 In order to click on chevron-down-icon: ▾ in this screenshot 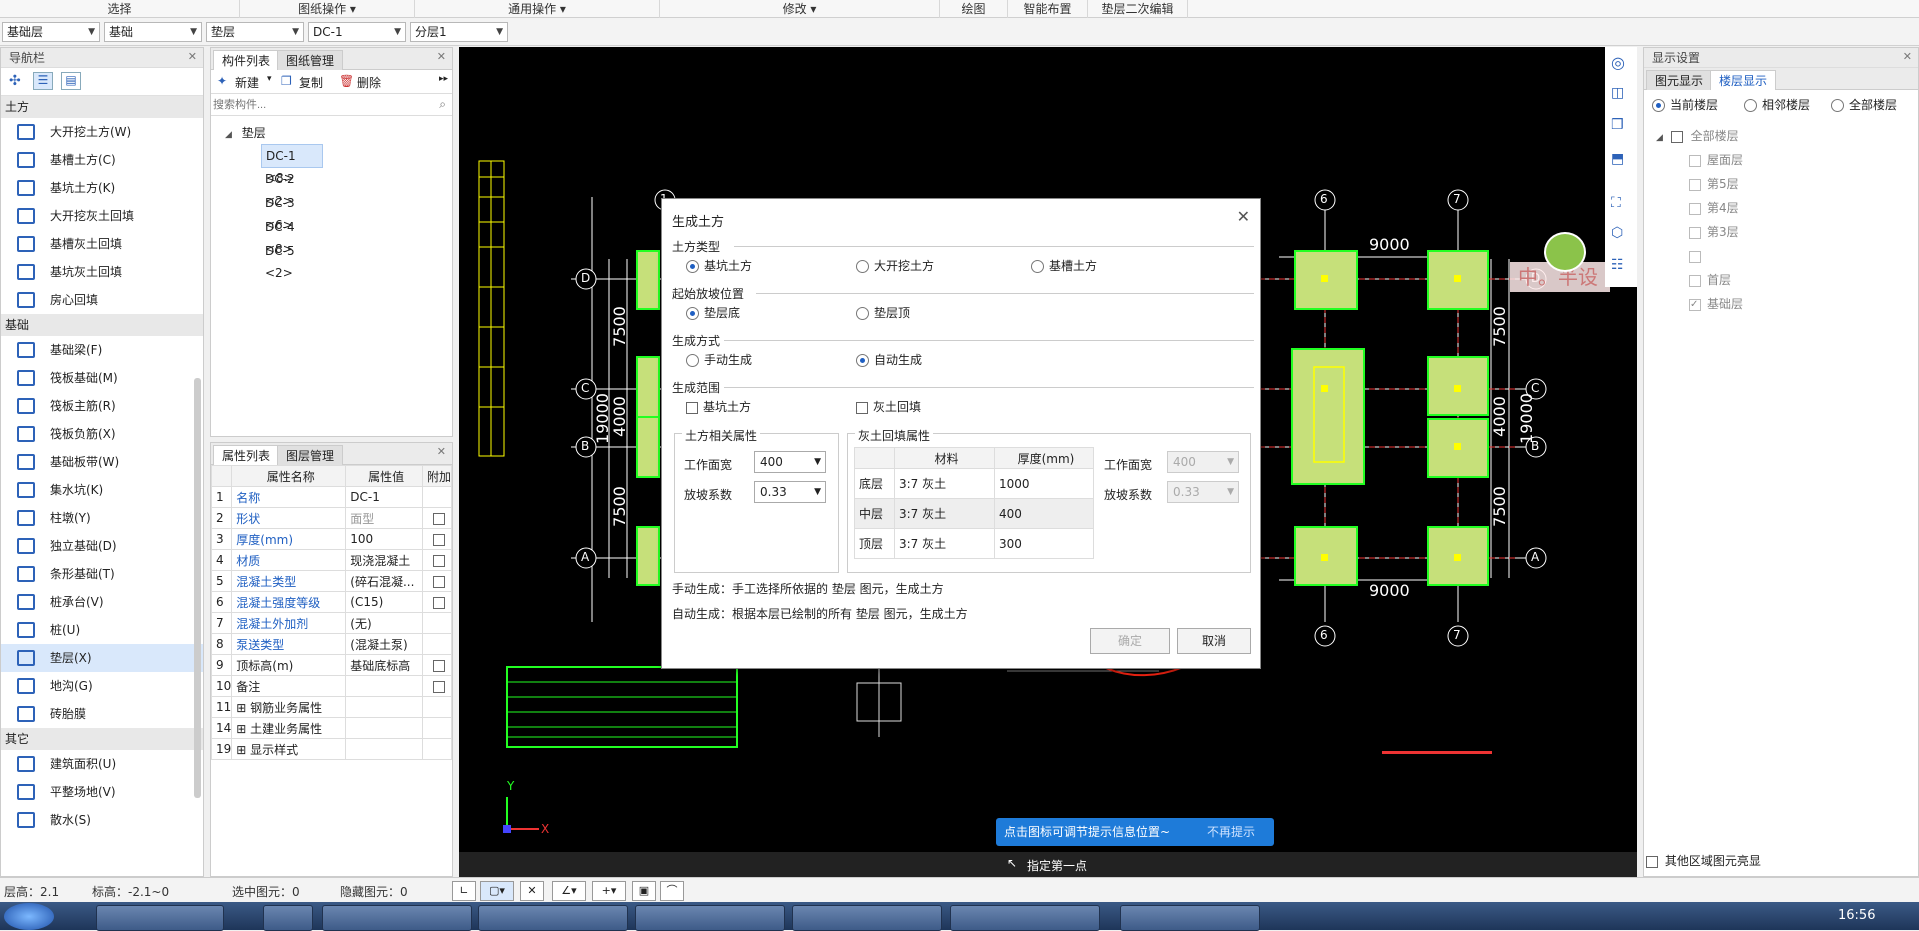, I will do `click(269, 79)`.